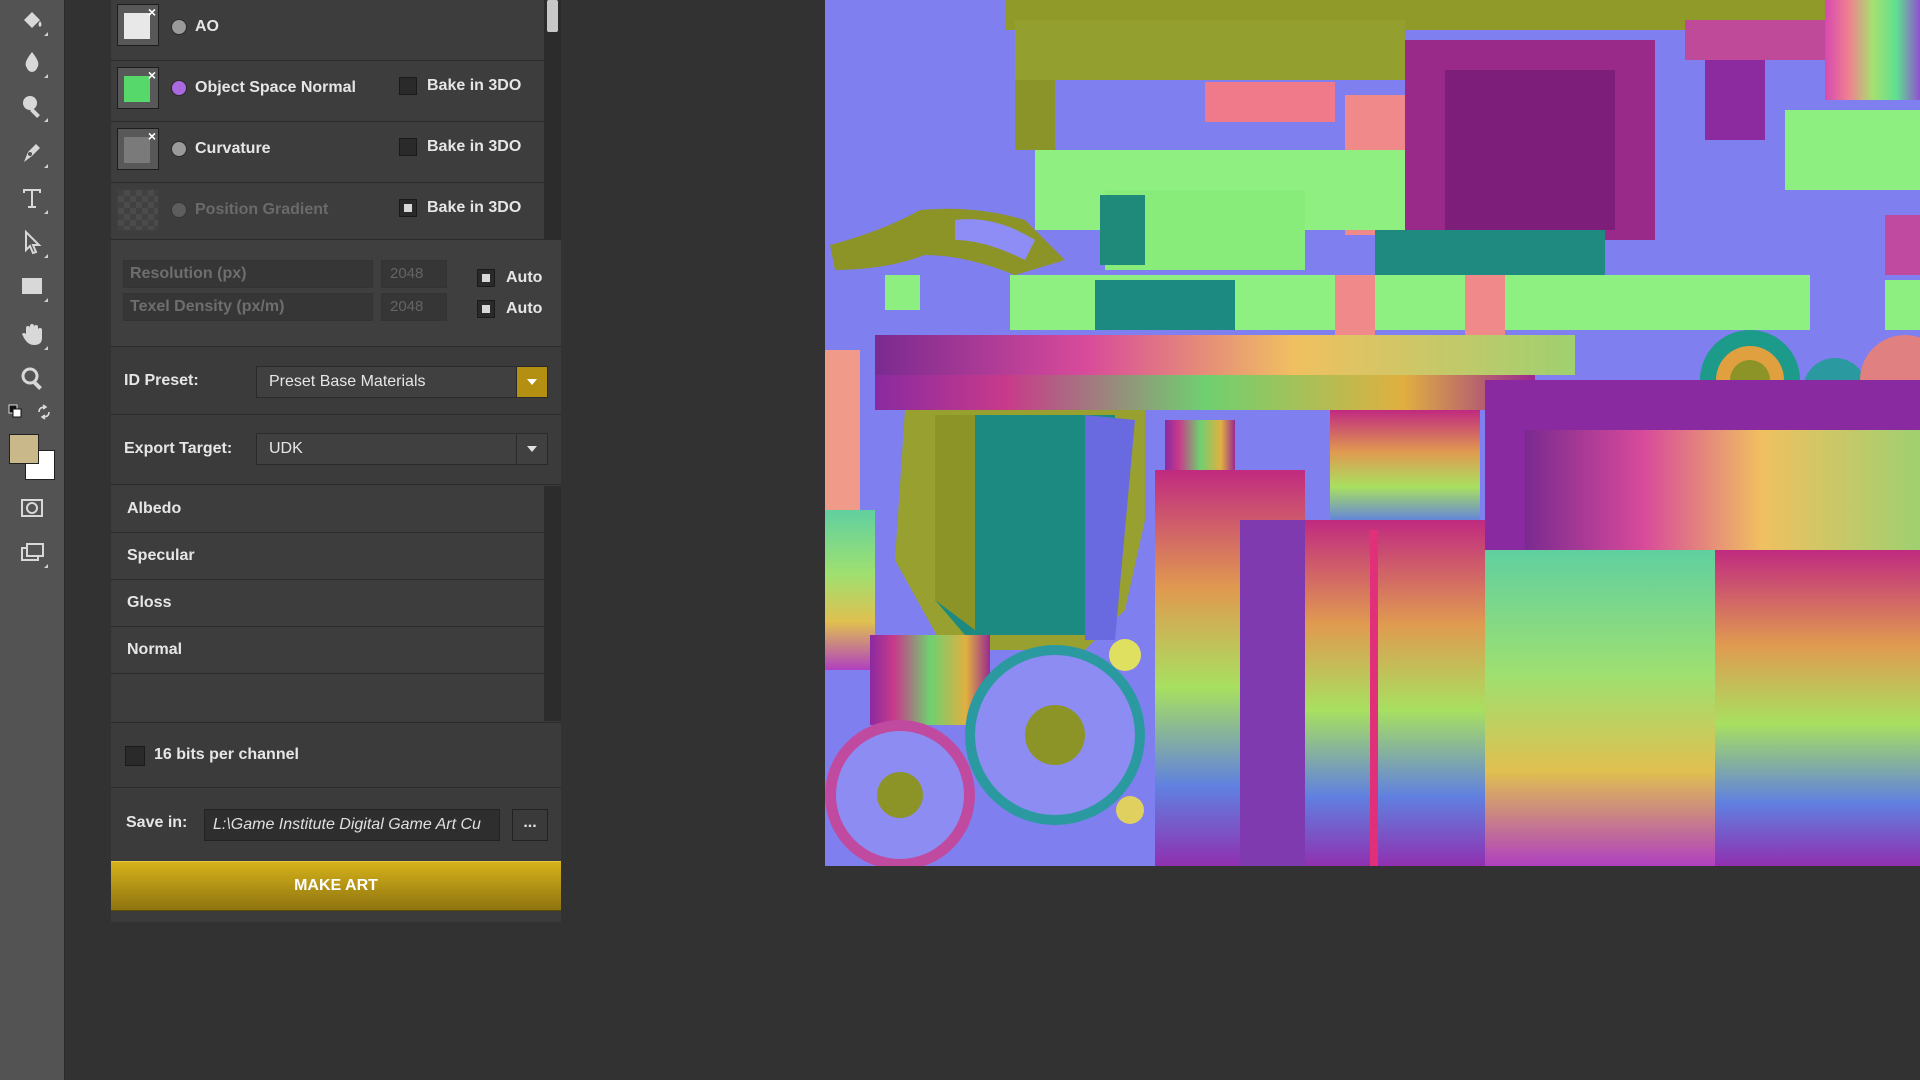  What do you see at coordinates (552, 120) in the screenshot?
I see `panel-scrollbar` at bounding box center [552, 120].